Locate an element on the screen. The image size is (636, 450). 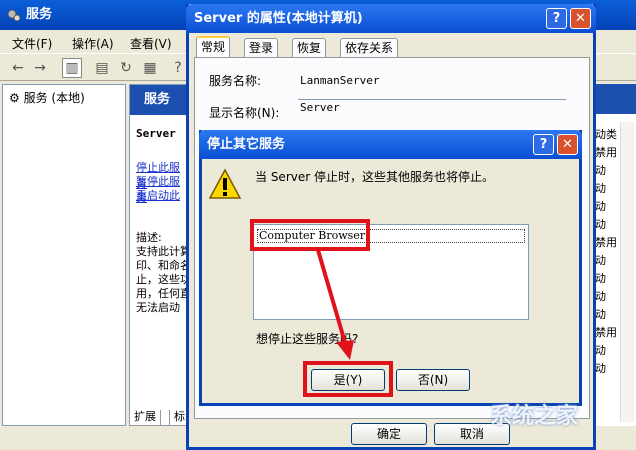
refresh-icon: ↻ is located at coordinates (126, 68).